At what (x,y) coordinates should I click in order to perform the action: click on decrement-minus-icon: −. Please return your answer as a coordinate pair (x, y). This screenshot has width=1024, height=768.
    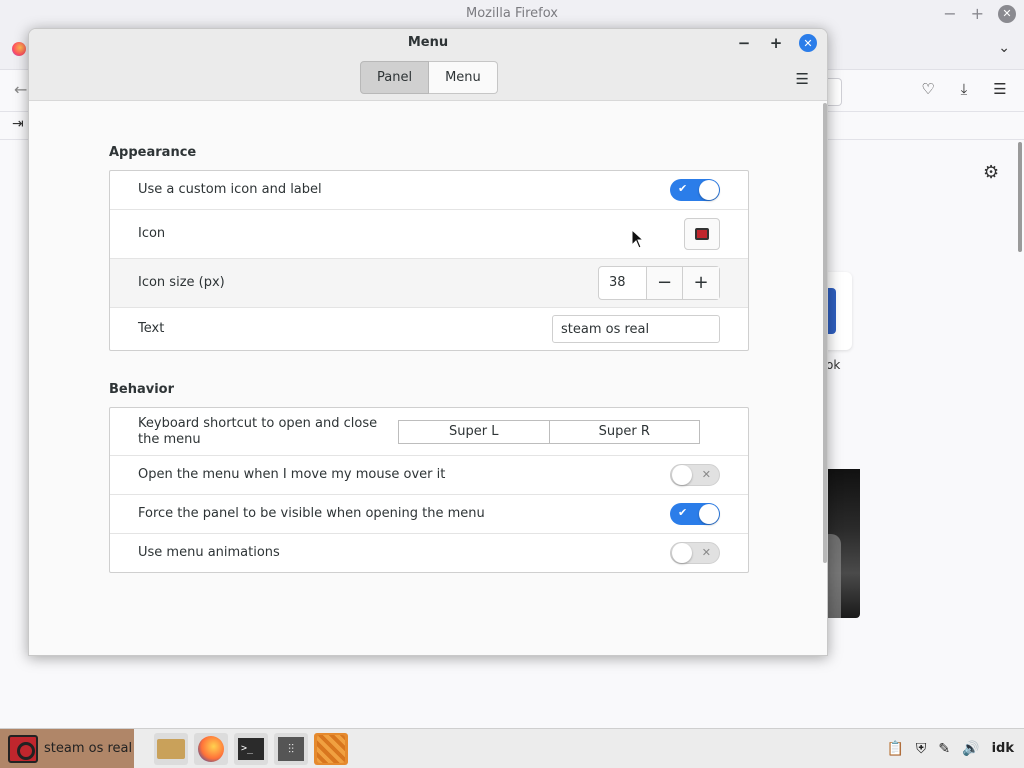
    Looking at the image, I should click on (665, 283).